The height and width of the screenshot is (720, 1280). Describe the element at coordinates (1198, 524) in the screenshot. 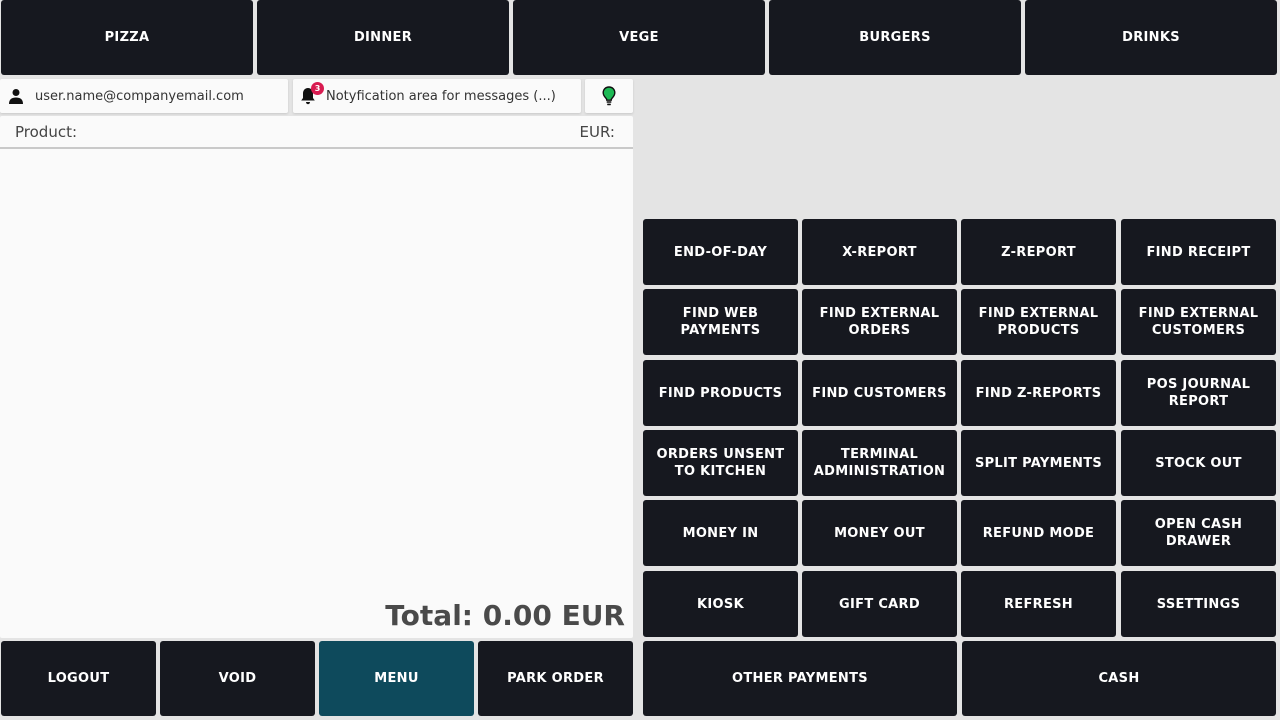

I see `button-label-line: OPEN CASH` at that location.